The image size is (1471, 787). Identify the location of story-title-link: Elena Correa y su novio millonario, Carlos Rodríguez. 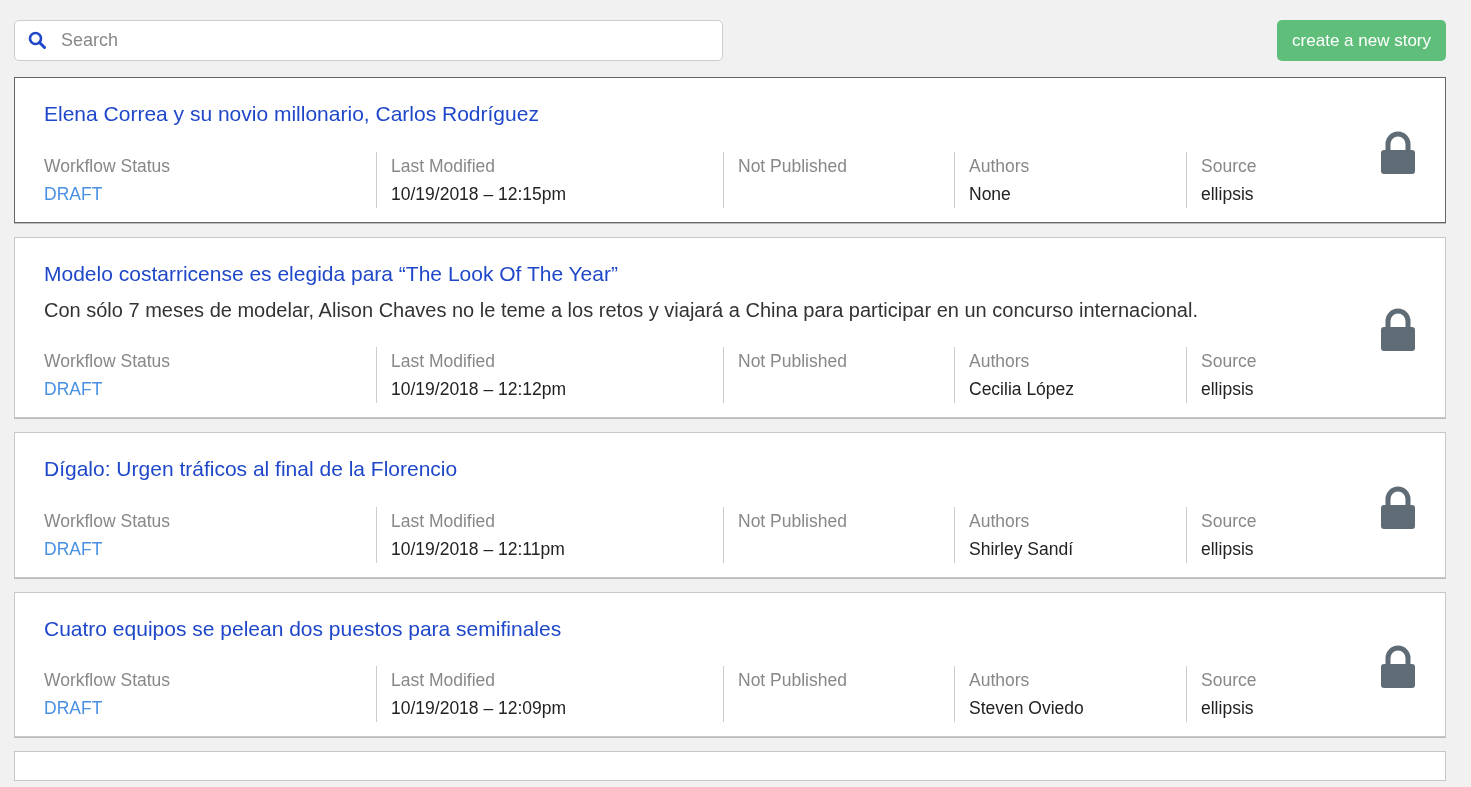
(291, 114).